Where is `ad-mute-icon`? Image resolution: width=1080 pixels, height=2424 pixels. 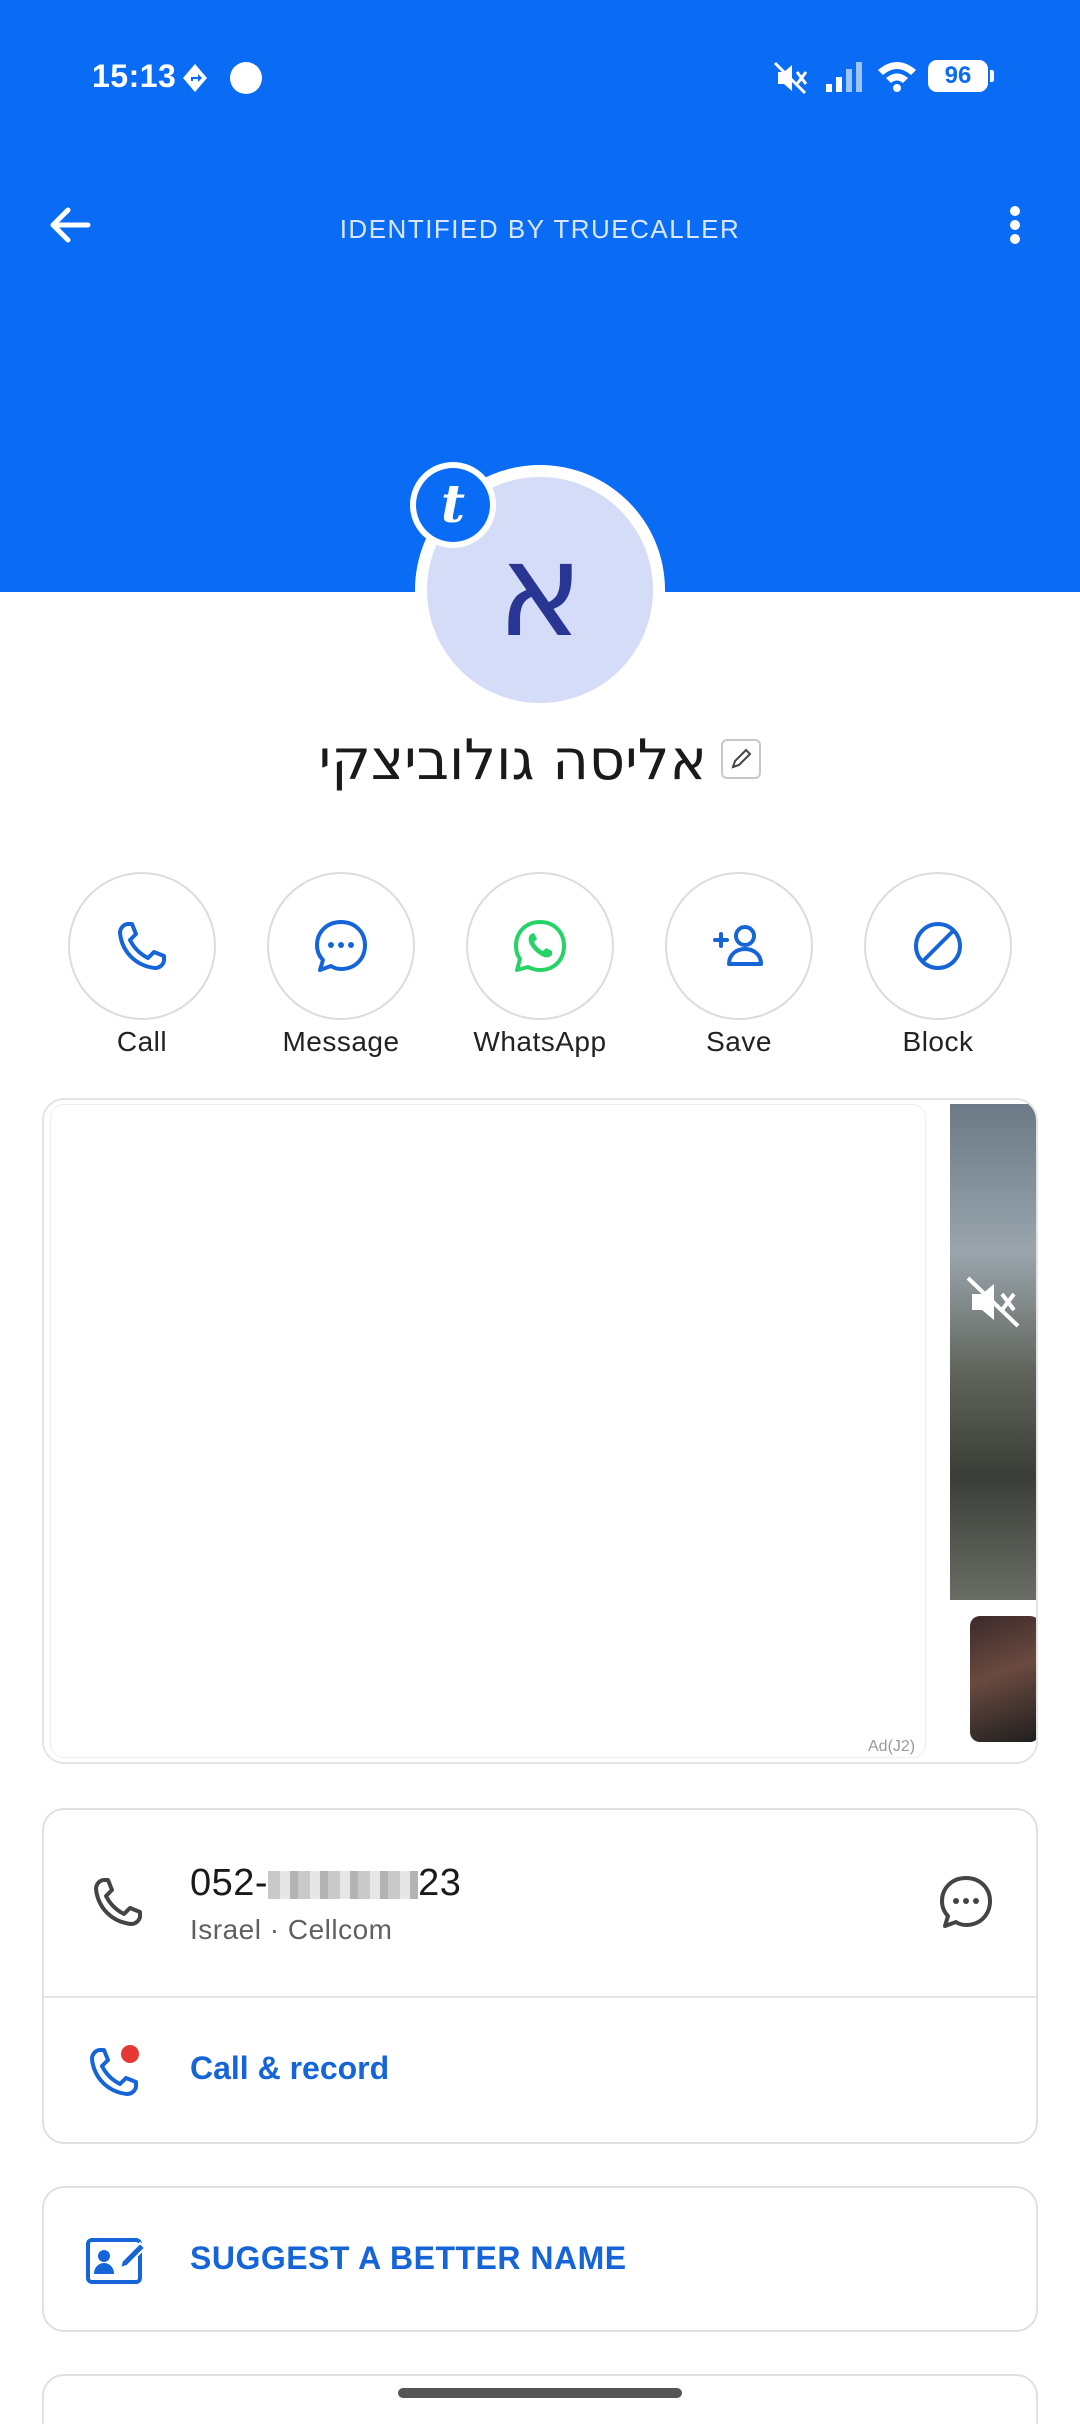 ad-mute-icon is located at coordinates (994, 1302).